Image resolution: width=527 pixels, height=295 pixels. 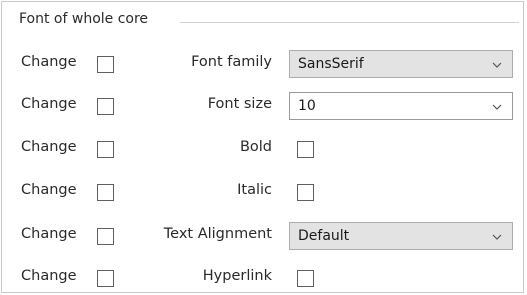 I want to click on change-hyperlink-checkbox, so click(x=105, y=278).